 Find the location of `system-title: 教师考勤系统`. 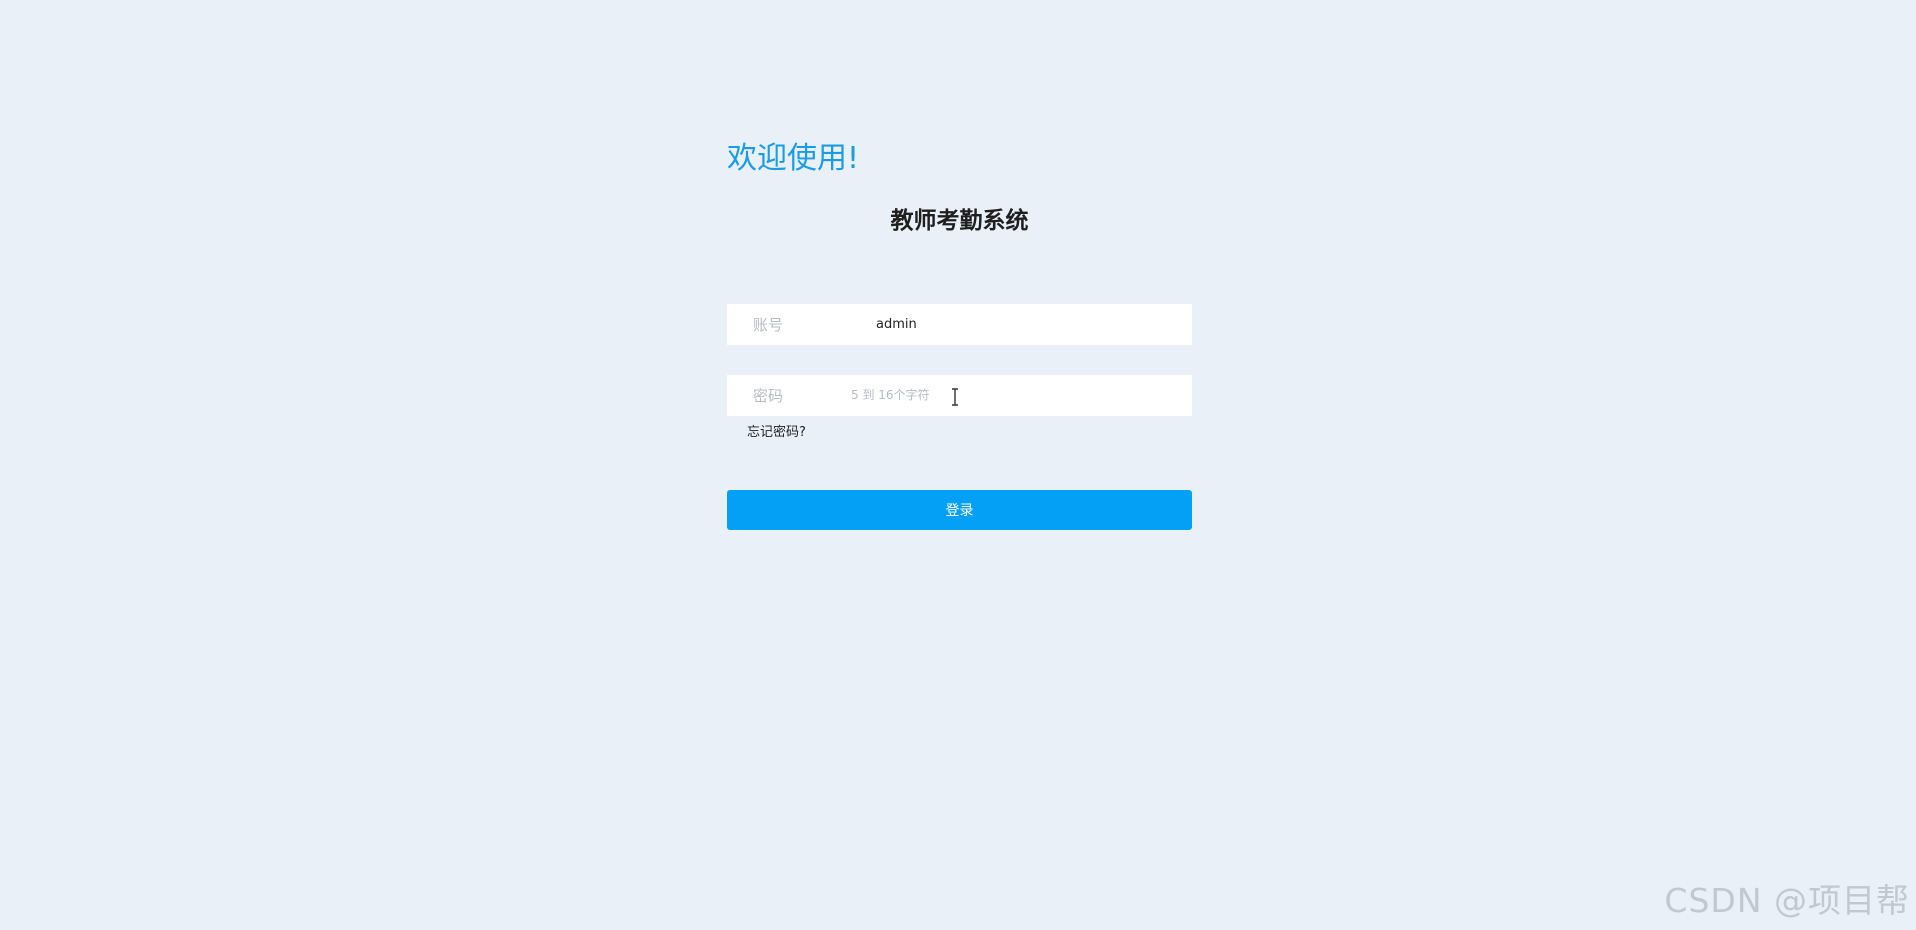

system-title: 教师考勤系统 is located at coordinates (959, 221).